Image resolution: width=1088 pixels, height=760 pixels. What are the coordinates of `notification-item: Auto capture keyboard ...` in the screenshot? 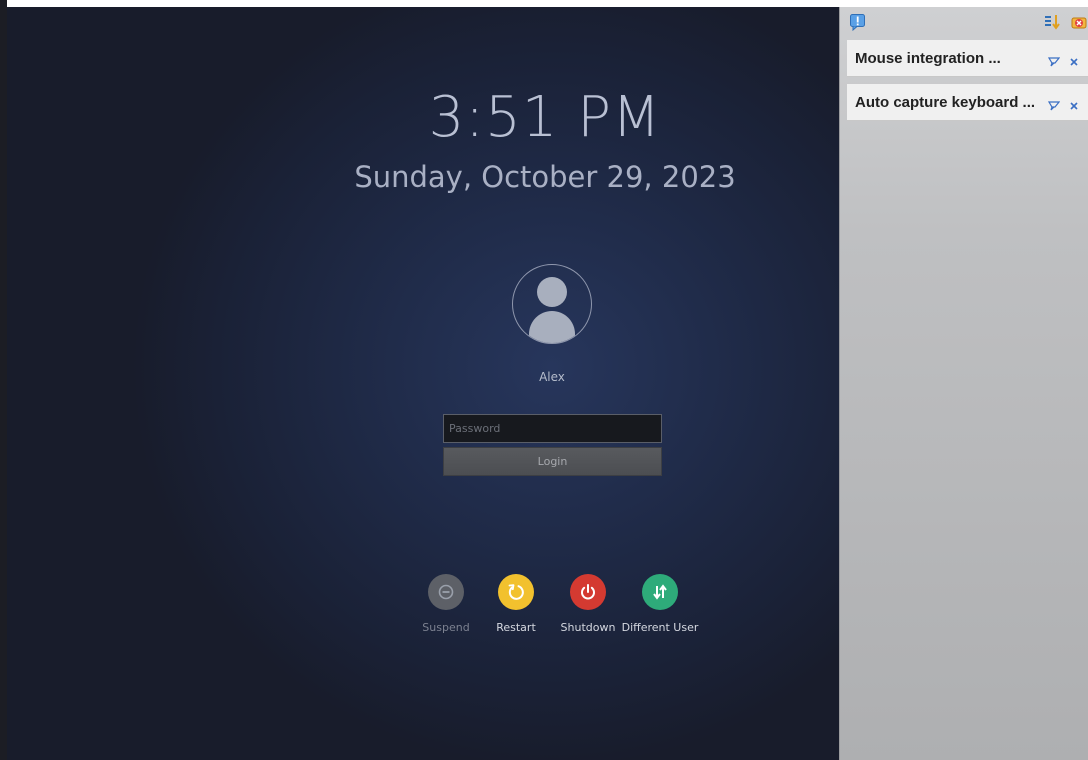 It's located at (967, 102).